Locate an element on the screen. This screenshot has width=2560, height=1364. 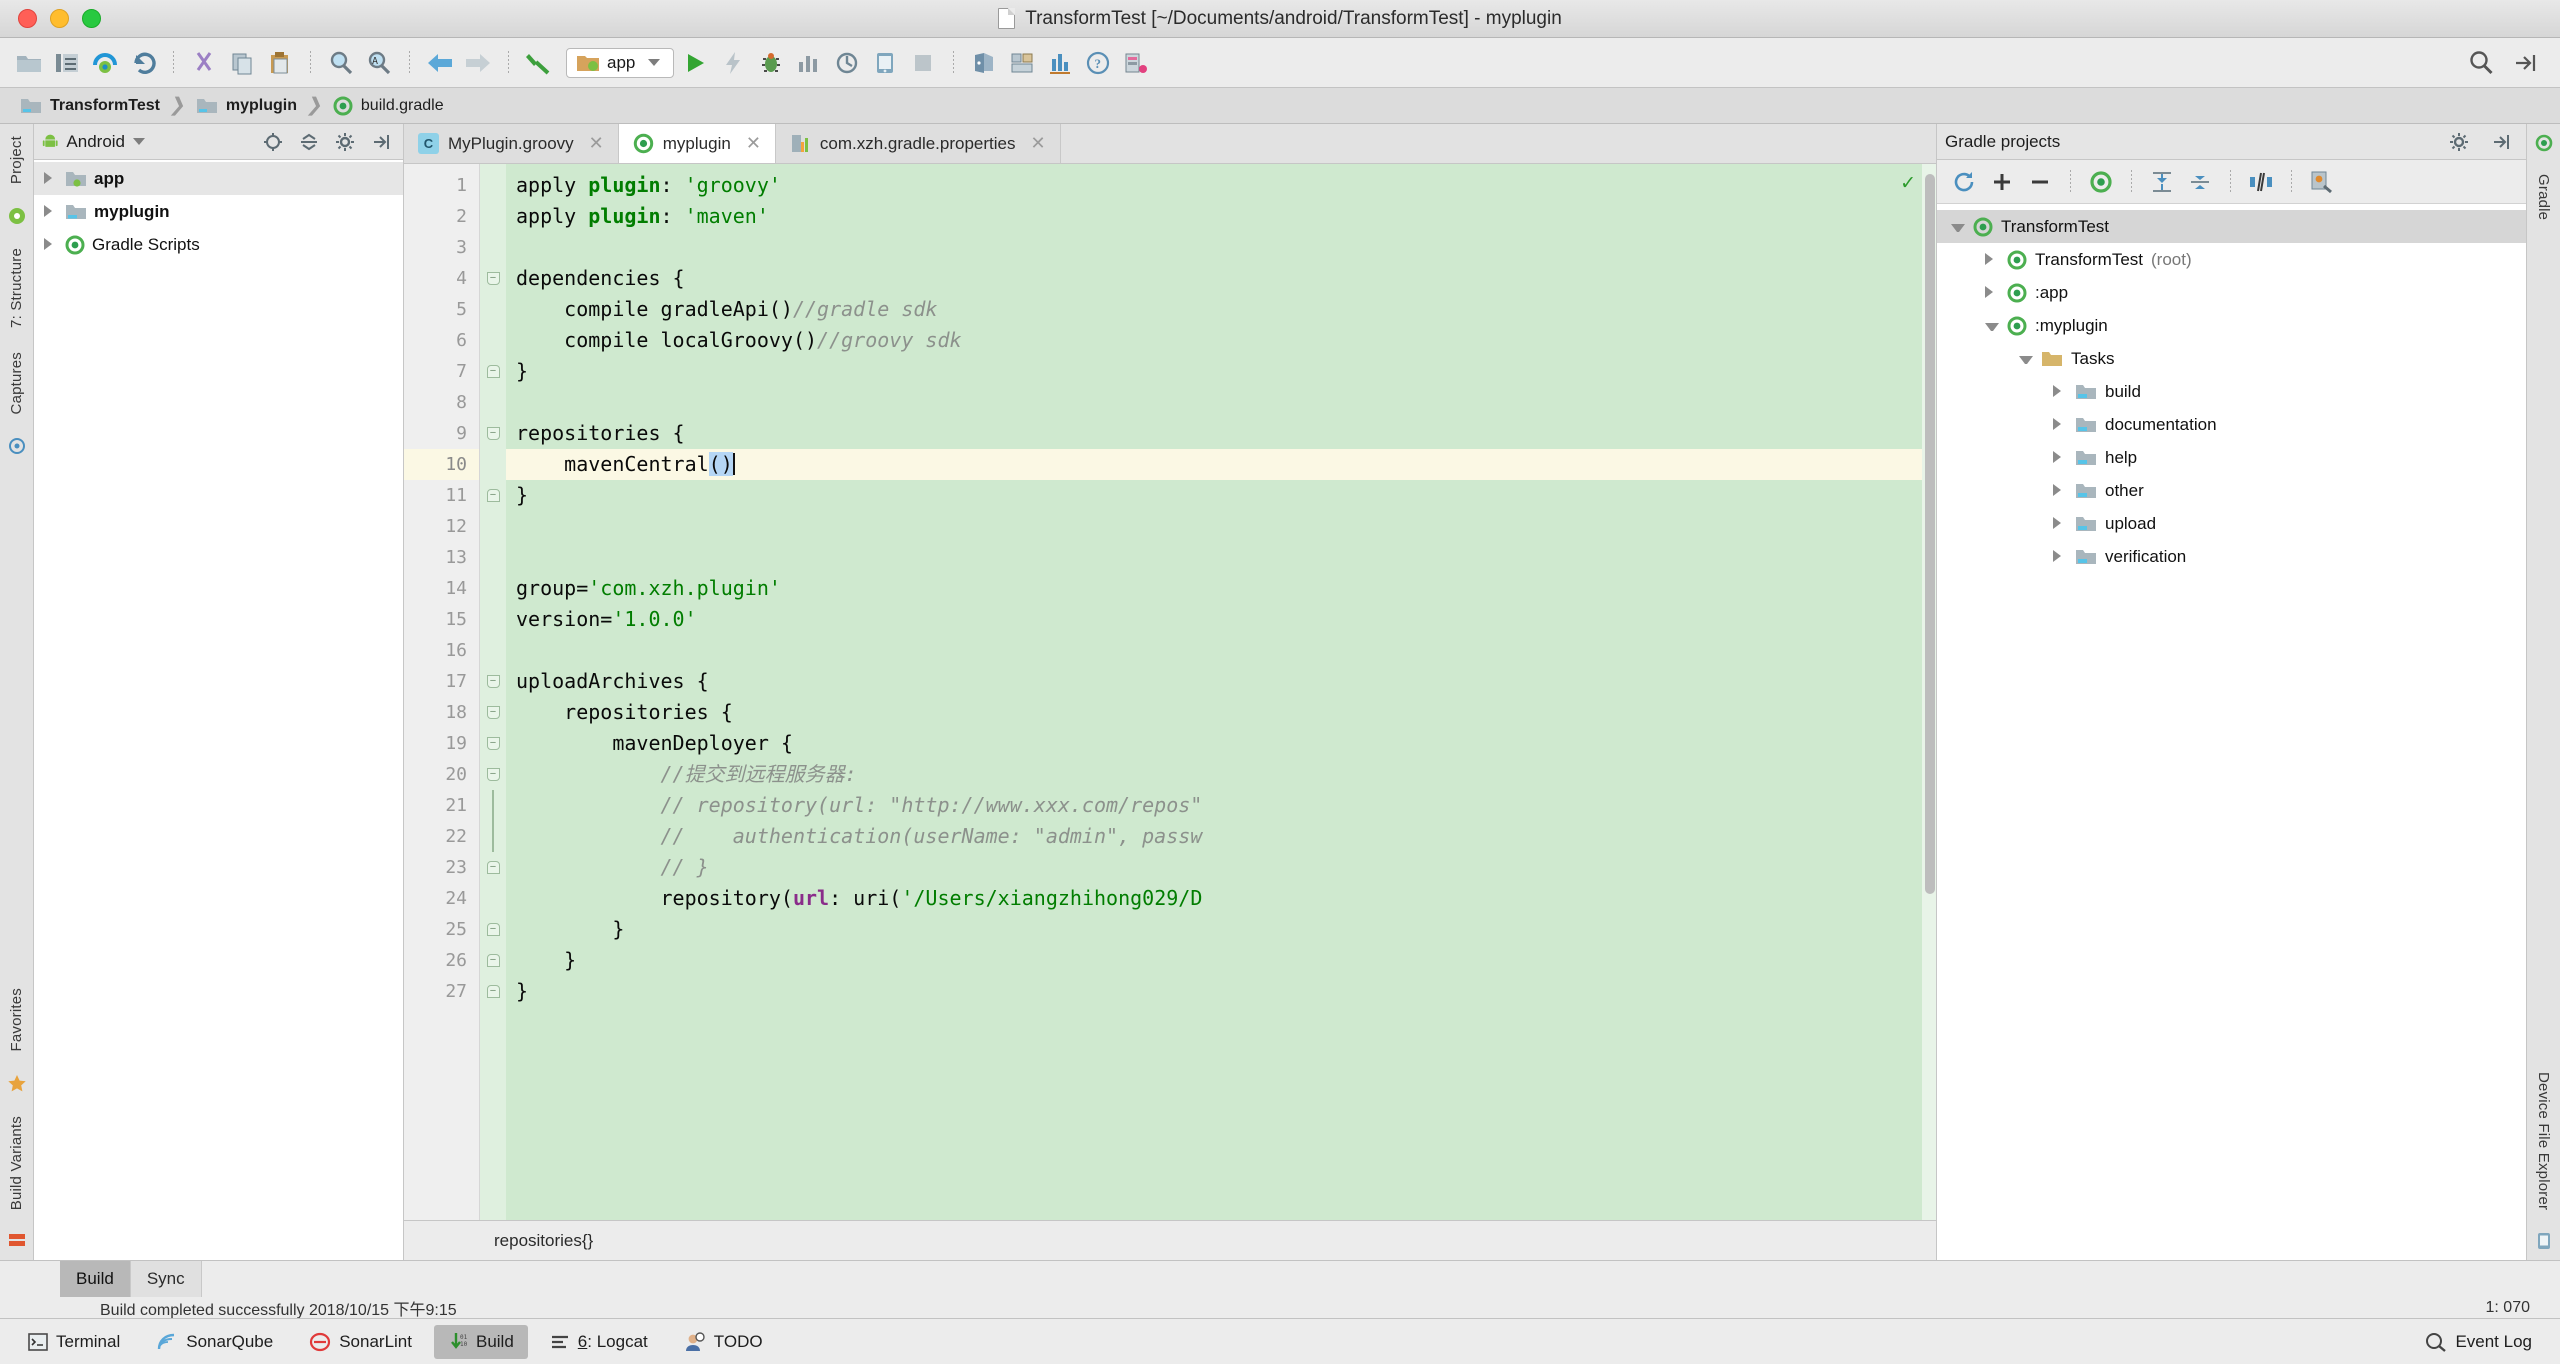
device-monitor-icon is located at coordinates (1060, 63).